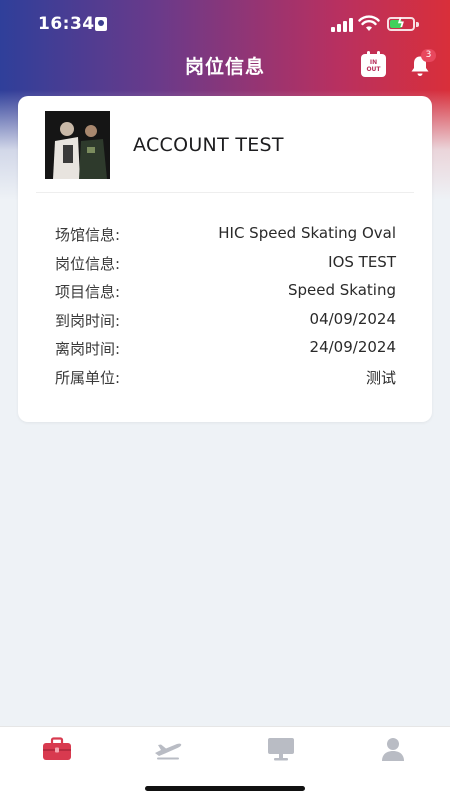 Image resolution: width=450 pixels, height=801 pixels. I want to click on avatar-photo, so click(77, 145).